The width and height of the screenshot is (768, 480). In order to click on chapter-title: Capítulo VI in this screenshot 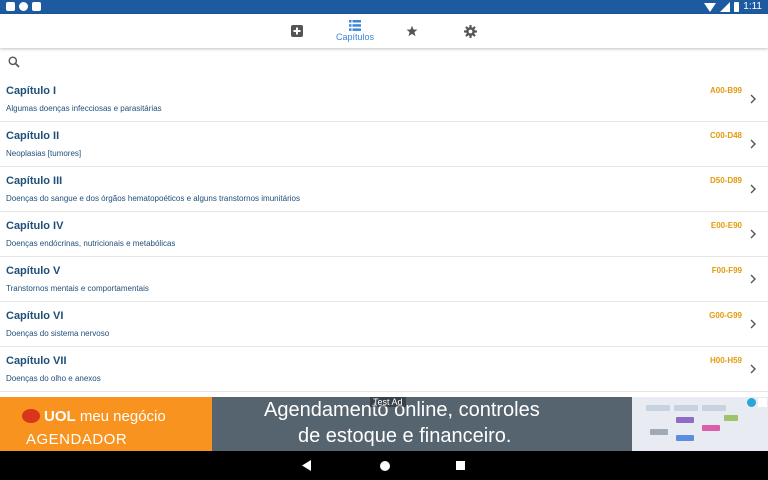, I will do `click(35, 316)`.